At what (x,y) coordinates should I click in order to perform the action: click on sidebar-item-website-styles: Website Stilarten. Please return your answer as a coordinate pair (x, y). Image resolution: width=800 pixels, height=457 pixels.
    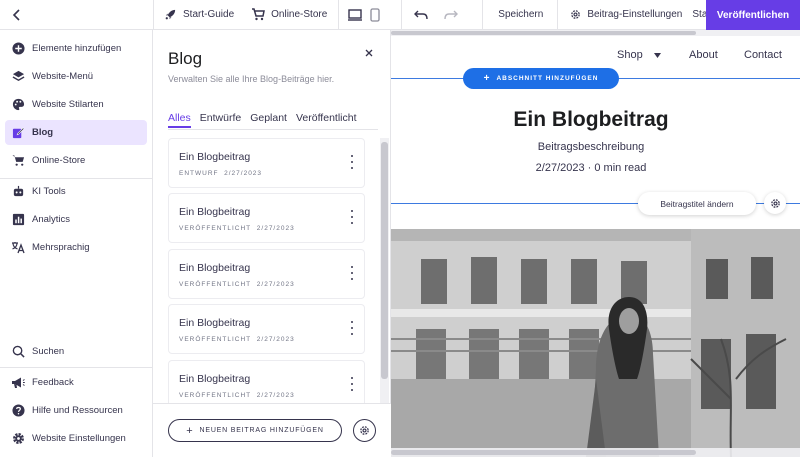
    Looking at the image, I should click on (76, 104).